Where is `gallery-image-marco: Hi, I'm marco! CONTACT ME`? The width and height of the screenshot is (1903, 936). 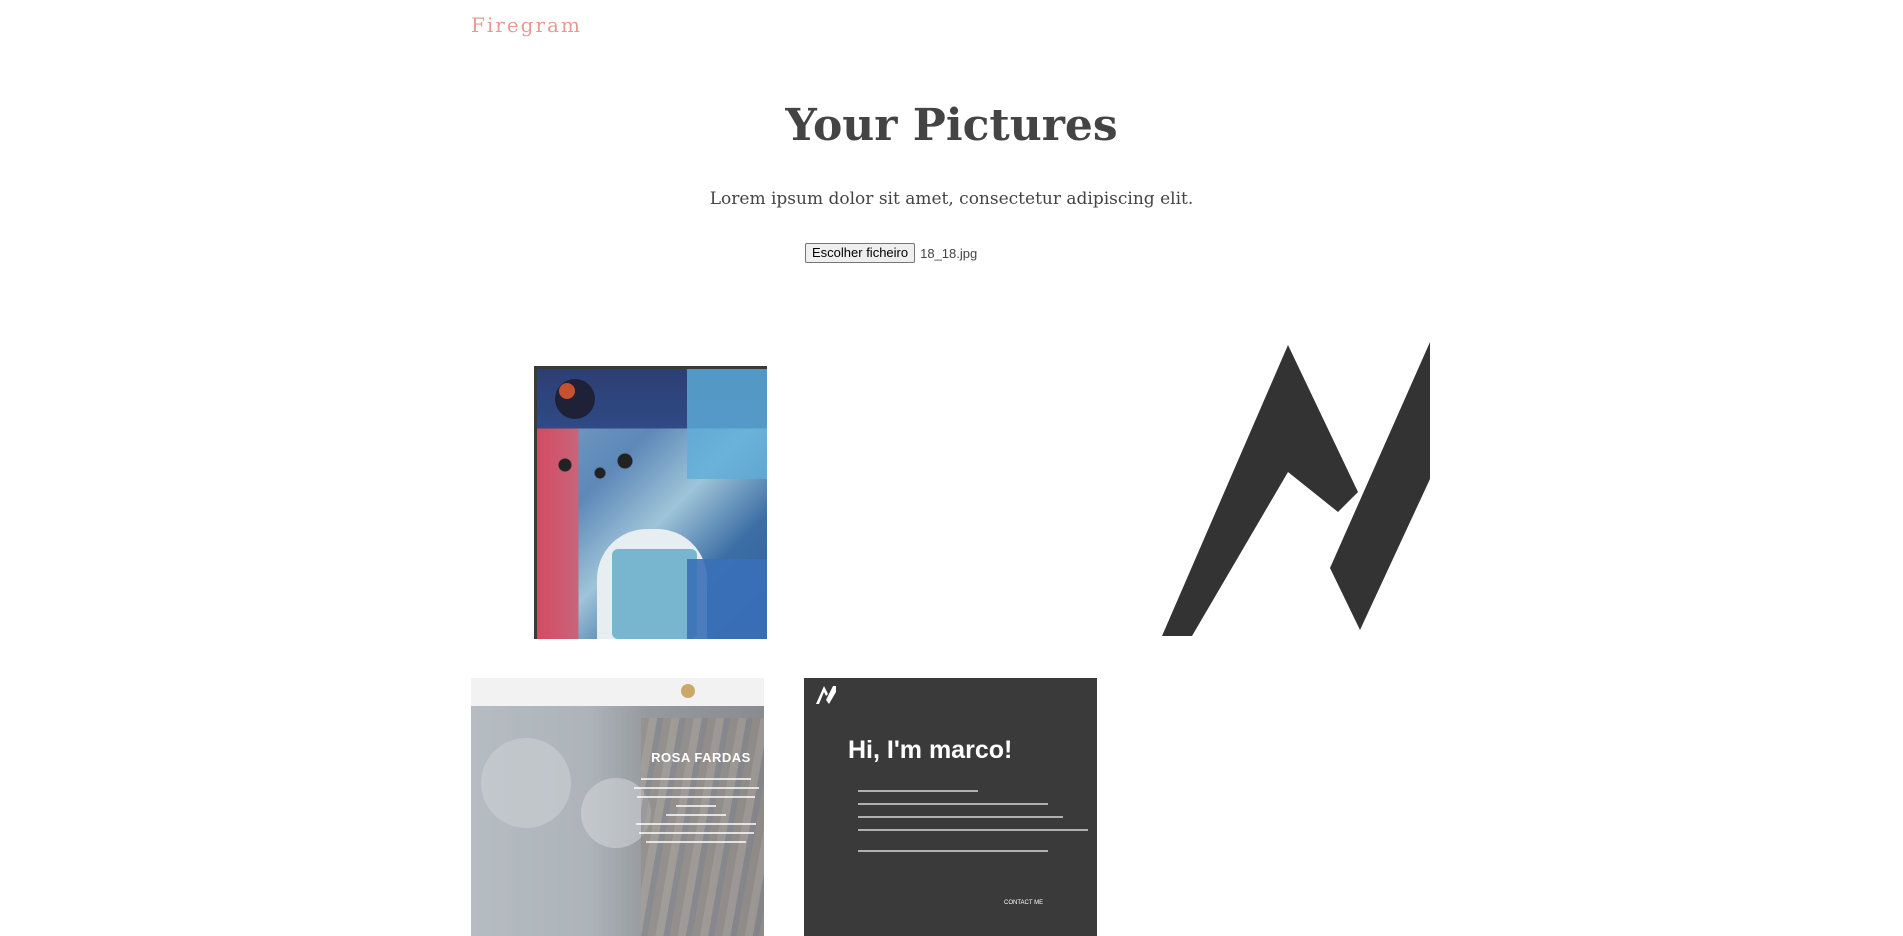
gallery-image-marco: Hi, I'm marco! CONTACT ME is located at coordinates (950, 807).